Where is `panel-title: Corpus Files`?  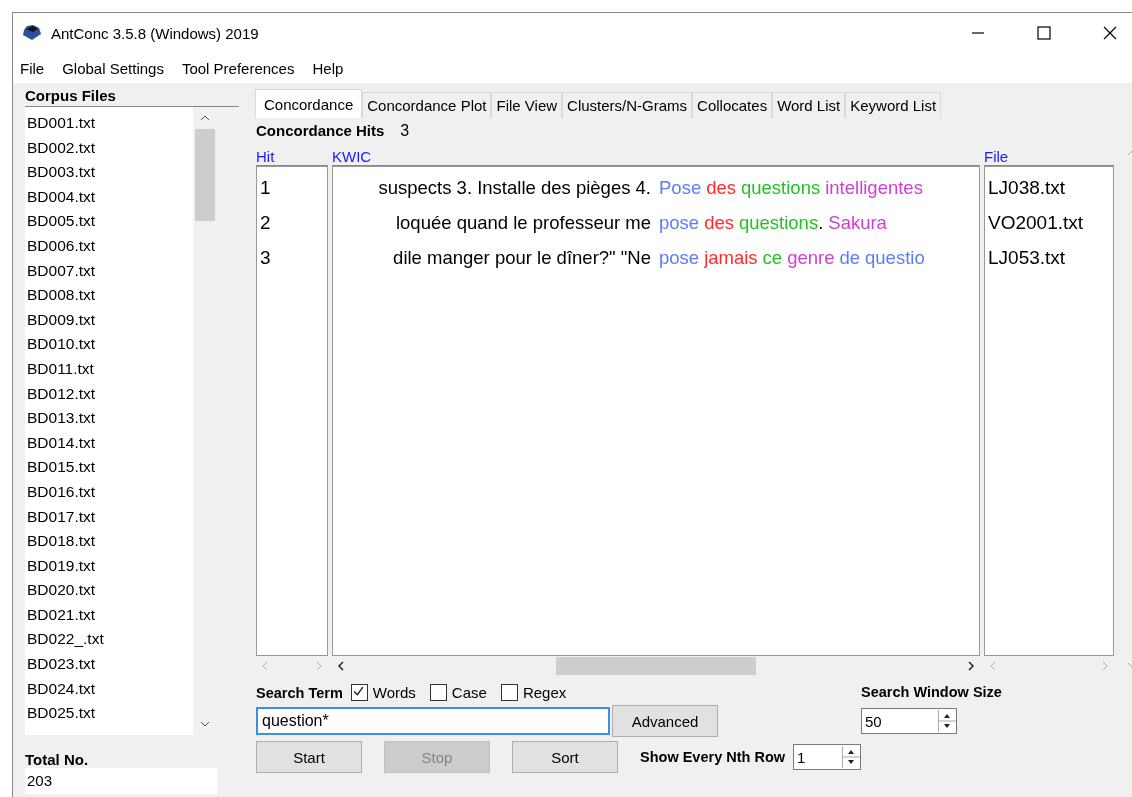 panel-title: Corpus Files is located at coordinates (71, 95).